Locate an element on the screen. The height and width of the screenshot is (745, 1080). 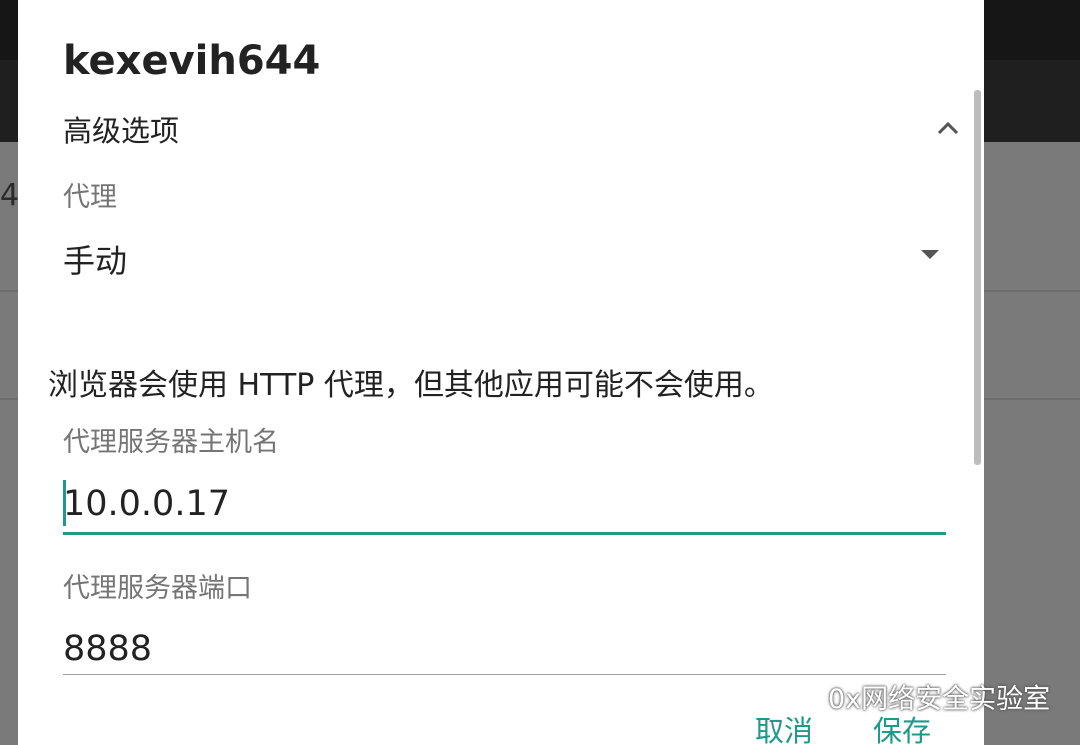
proxy-hint-text: 浏览器会使用 HTTP 代理，但其他应用可能不会使用。 is located at coordinates (411, 385).